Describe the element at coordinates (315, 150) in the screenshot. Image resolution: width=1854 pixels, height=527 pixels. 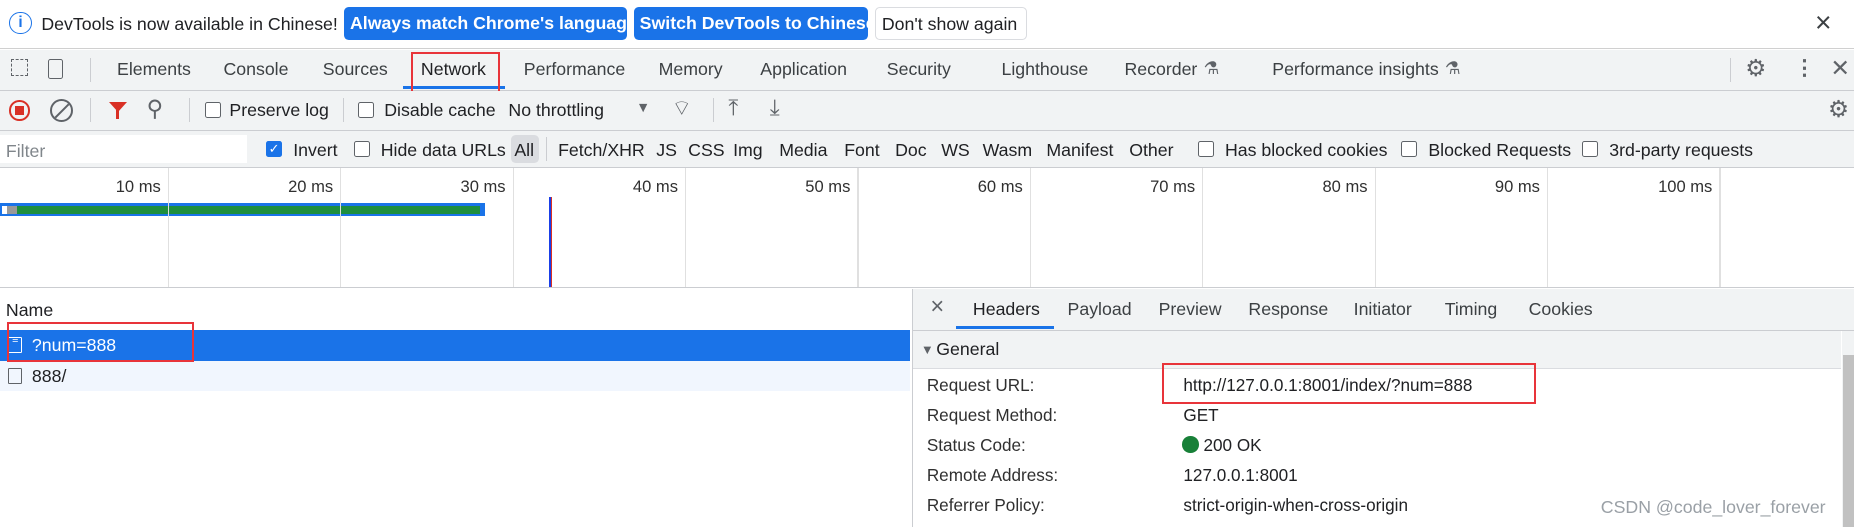
I see `invert-label: Invert` at that location.